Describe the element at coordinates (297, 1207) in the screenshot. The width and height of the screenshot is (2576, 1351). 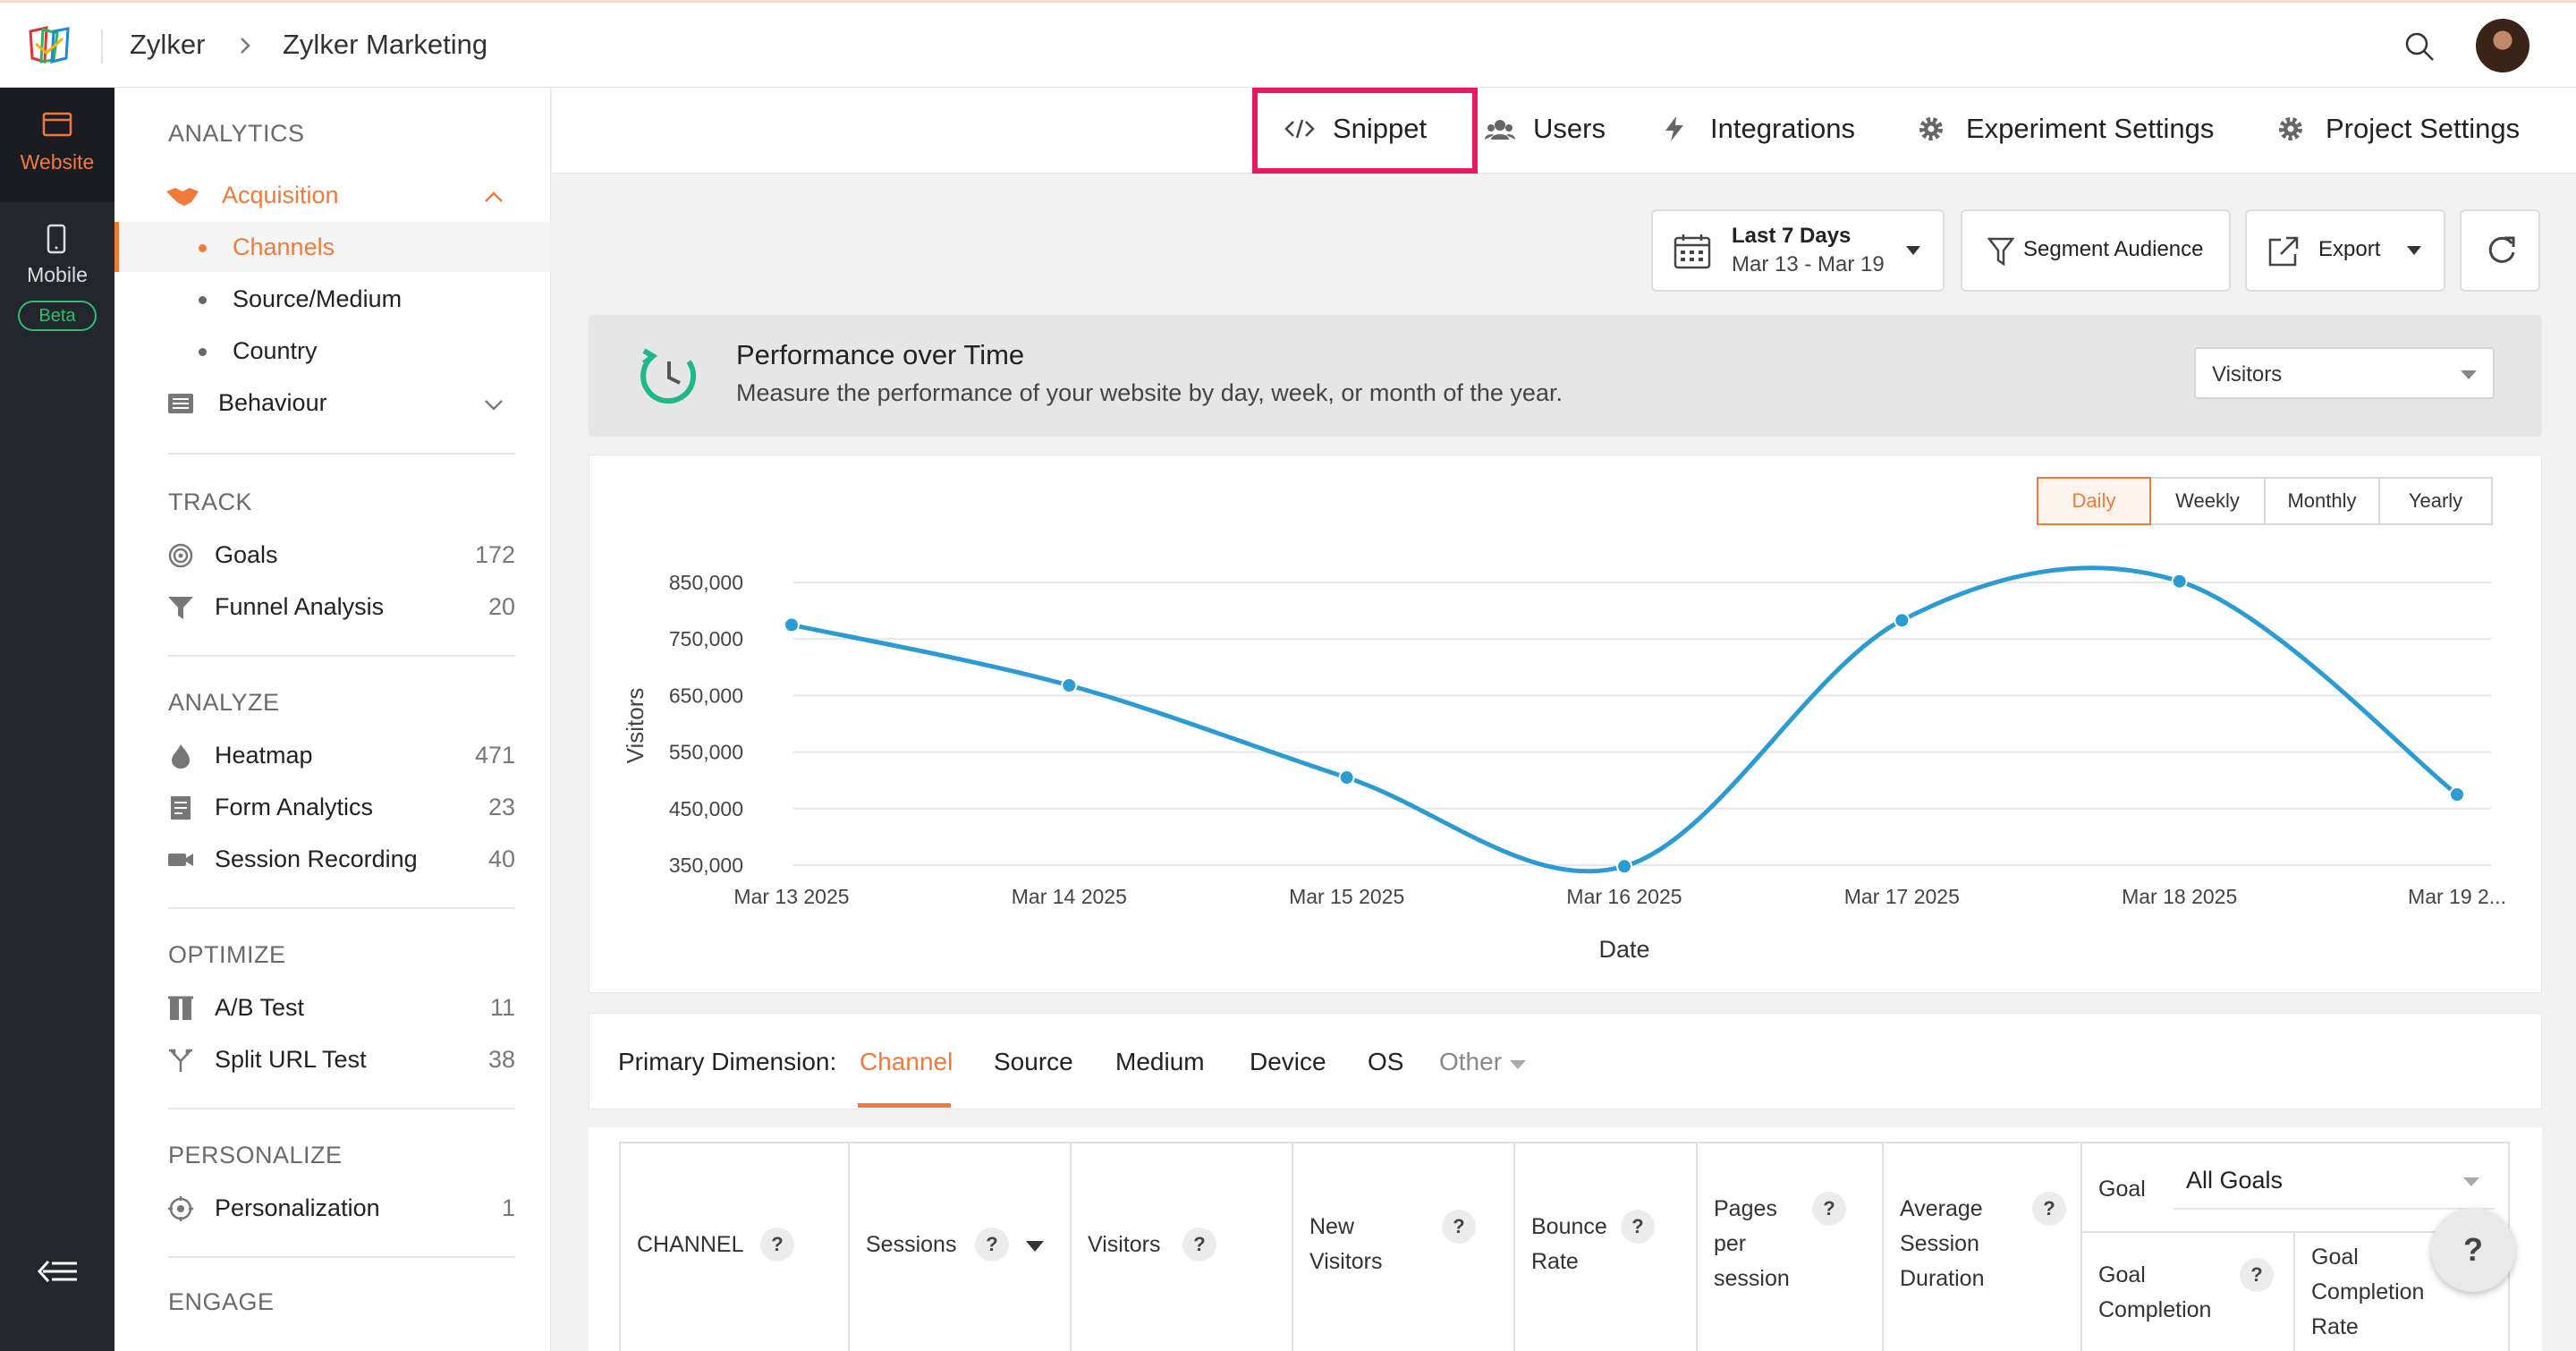
I see `nav-personalization-label: Personalization` at that location.